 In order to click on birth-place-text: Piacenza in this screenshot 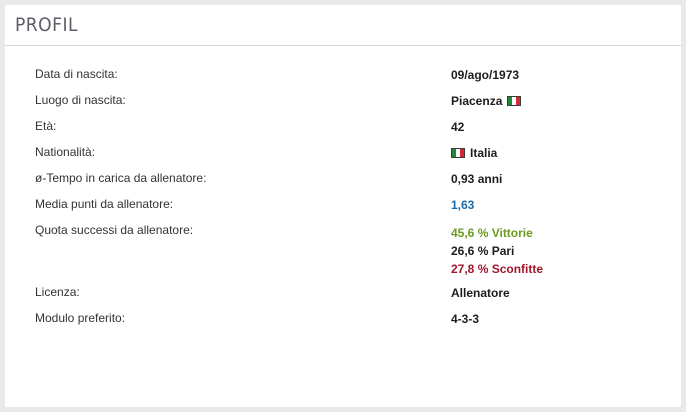, I will do `click(476, 101)`.